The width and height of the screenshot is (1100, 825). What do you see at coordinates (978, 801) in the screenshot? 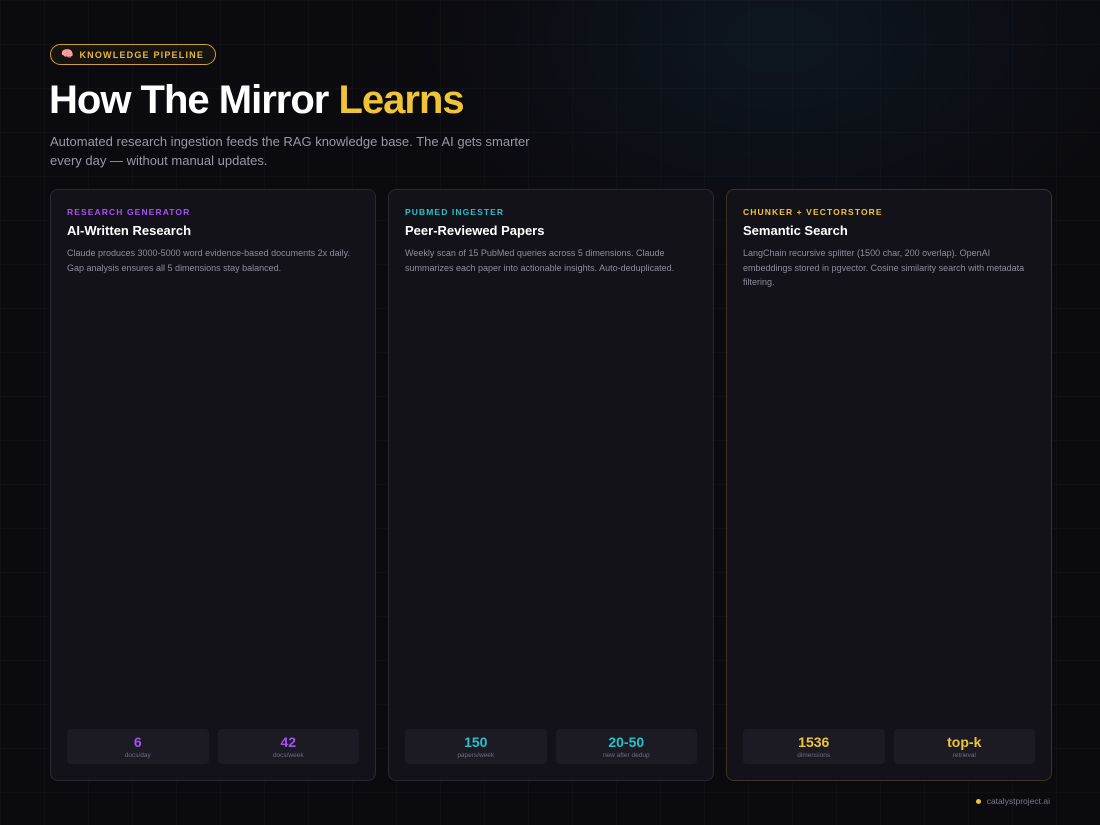
I see `status-dot-icon` at bounding box center [978, 801].